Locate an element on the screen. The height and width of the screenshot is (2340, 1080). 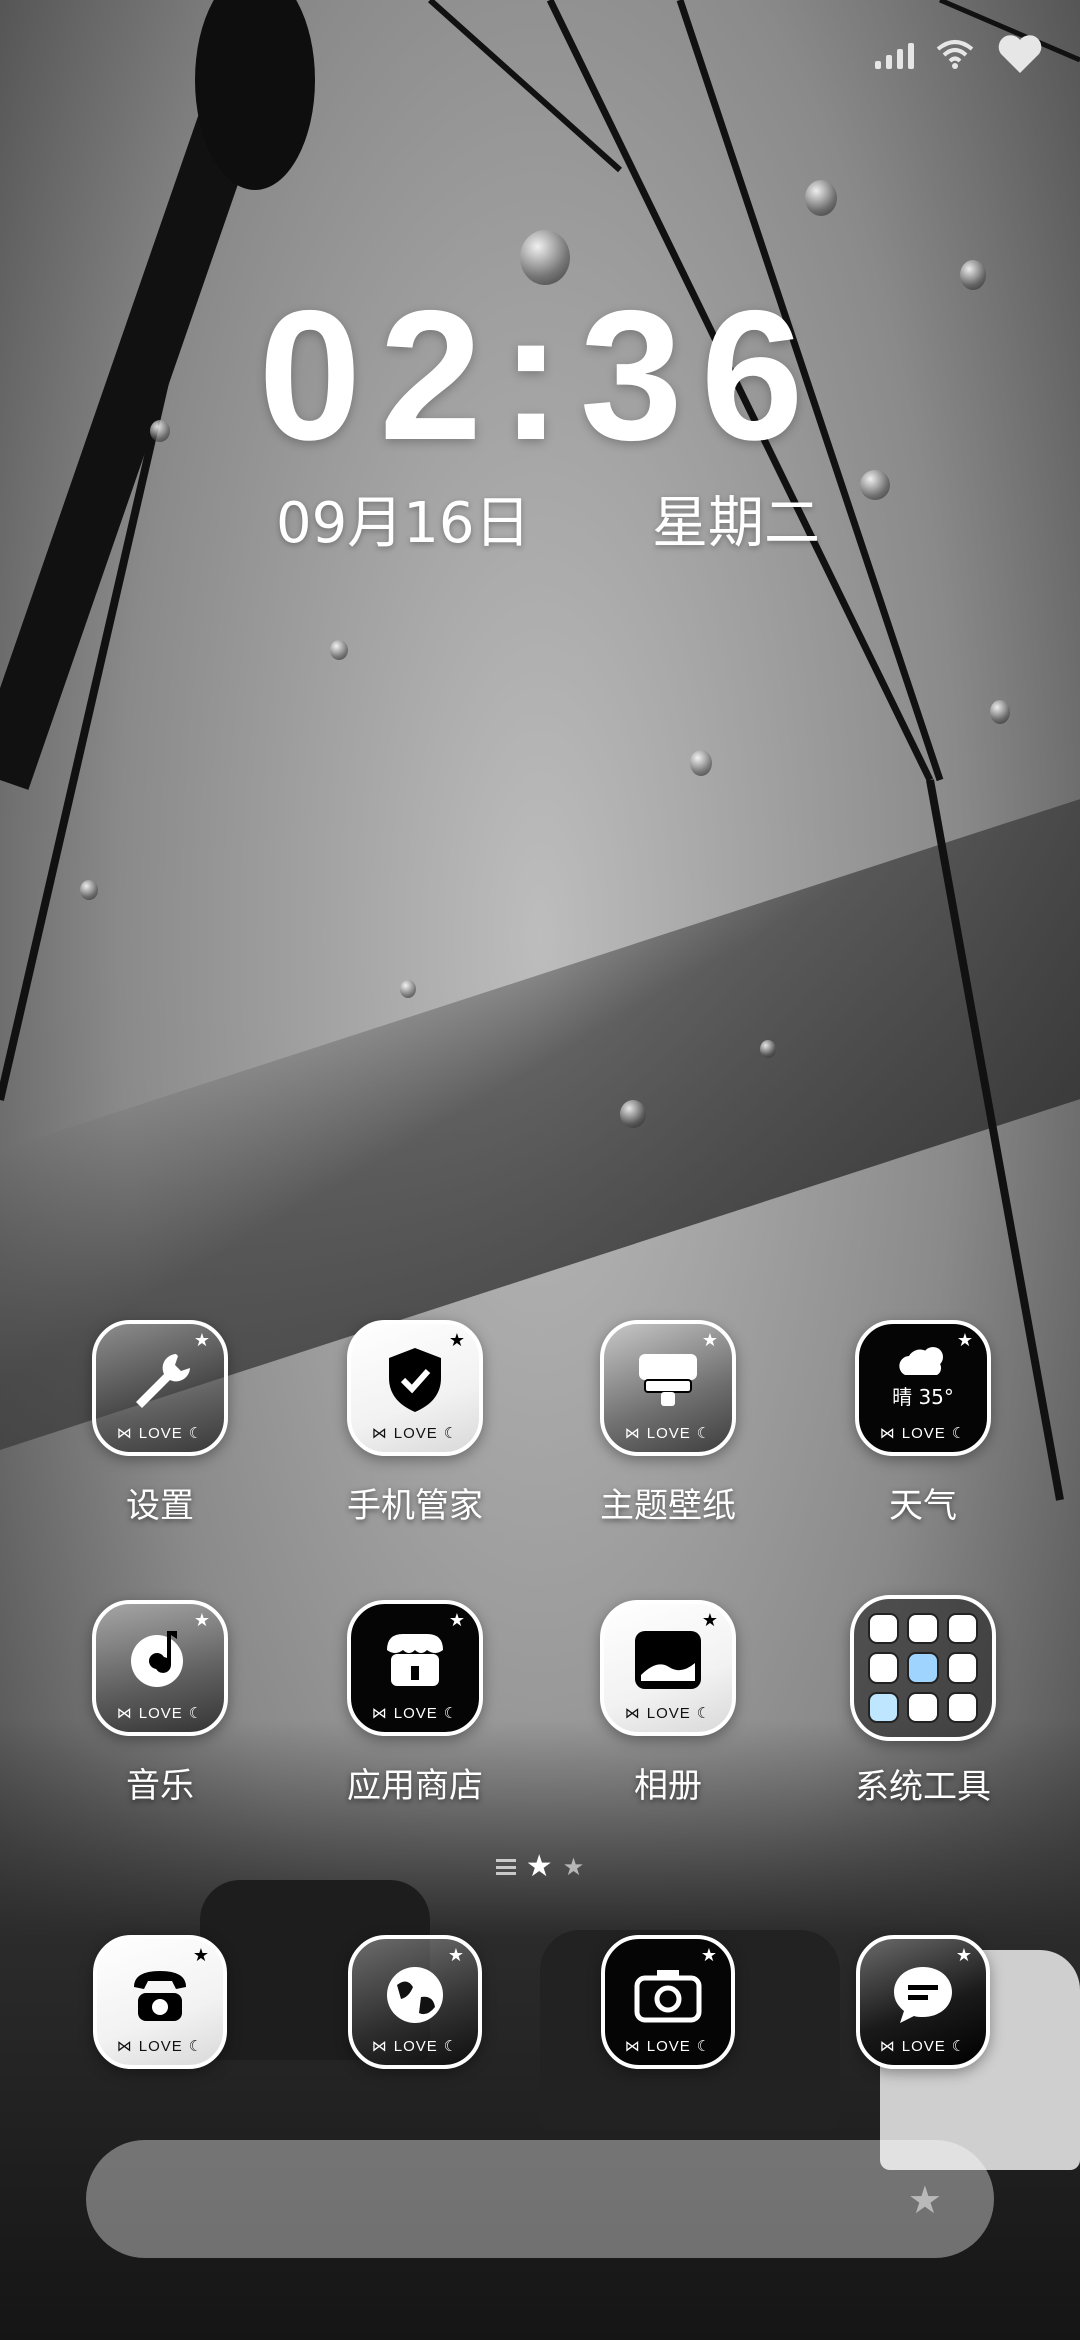
app-settings: ★ ⋈ LOVE ☾ 设置 is located at coordinates (160, 1423).